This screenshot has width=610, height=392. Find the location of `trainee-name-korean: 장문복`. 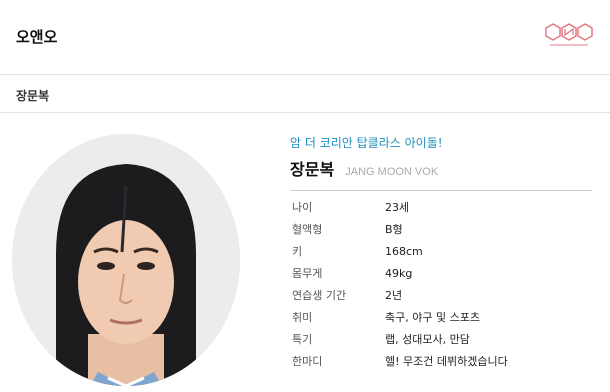

trainee-name-korean: 장문복 is located at coordinates (312, 169).